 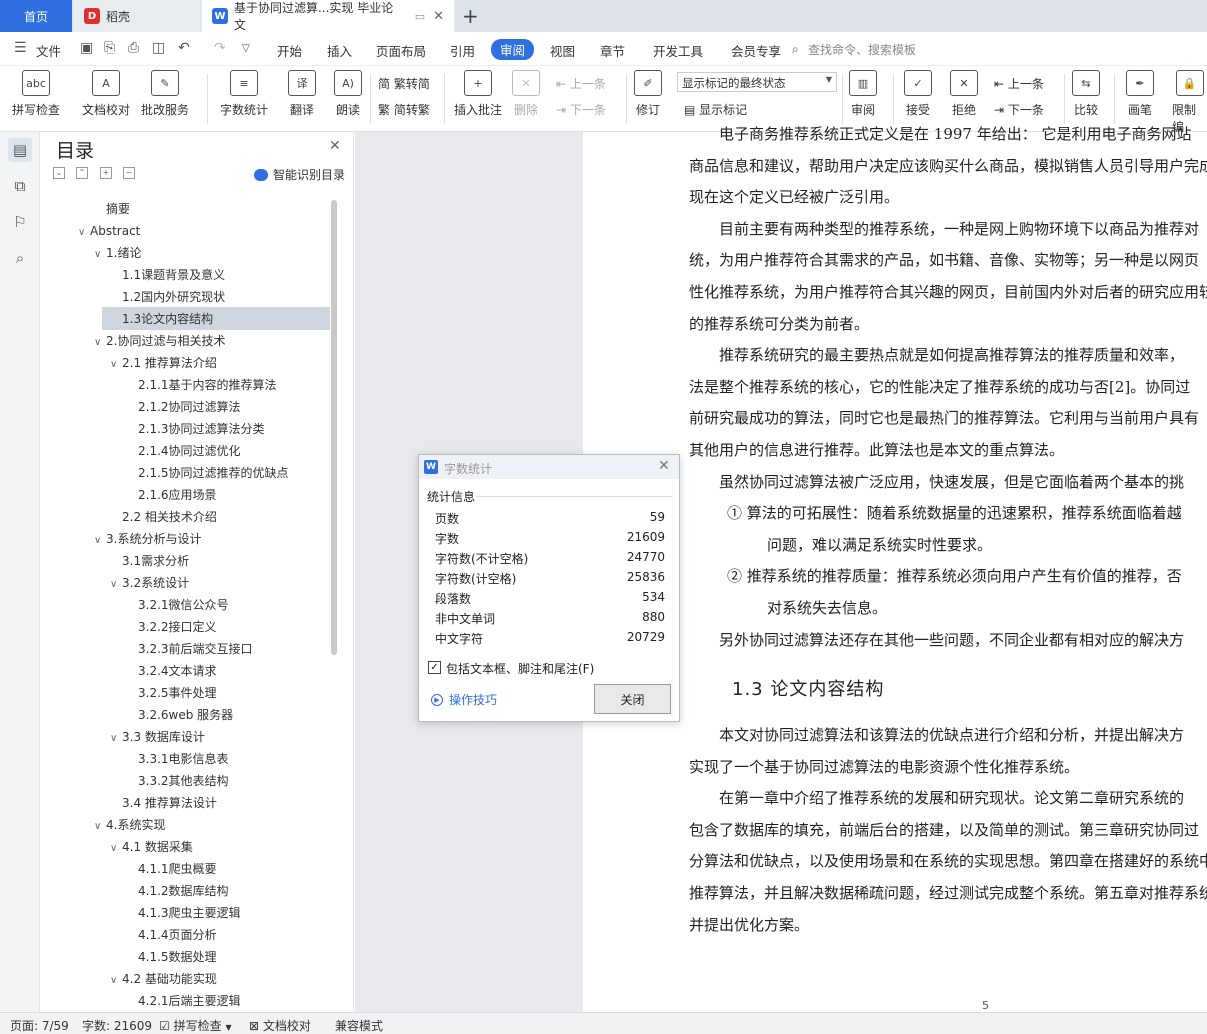 I want to click on toc-item: 2.1.5协同过滤推荐的优缺点, so click(x=213, y=473).